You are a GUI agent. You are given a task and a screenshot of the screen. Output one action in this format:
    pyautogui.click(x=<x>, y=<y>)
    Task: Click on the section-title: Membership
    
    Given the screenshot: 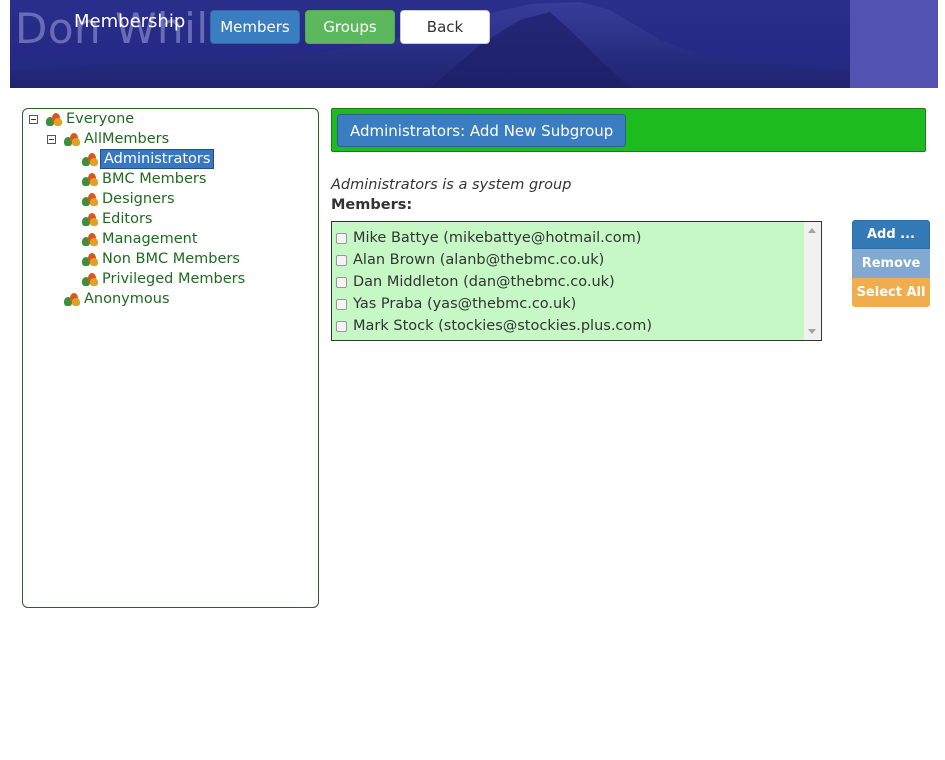 What is the action you would take?
    pyautogui.click(x=130, y=21)
    